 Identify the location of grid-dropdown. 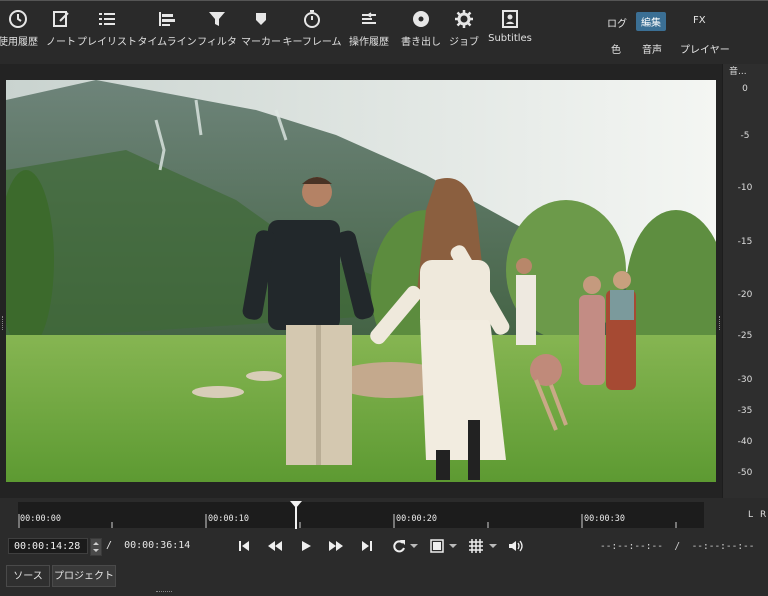
(493, 546).